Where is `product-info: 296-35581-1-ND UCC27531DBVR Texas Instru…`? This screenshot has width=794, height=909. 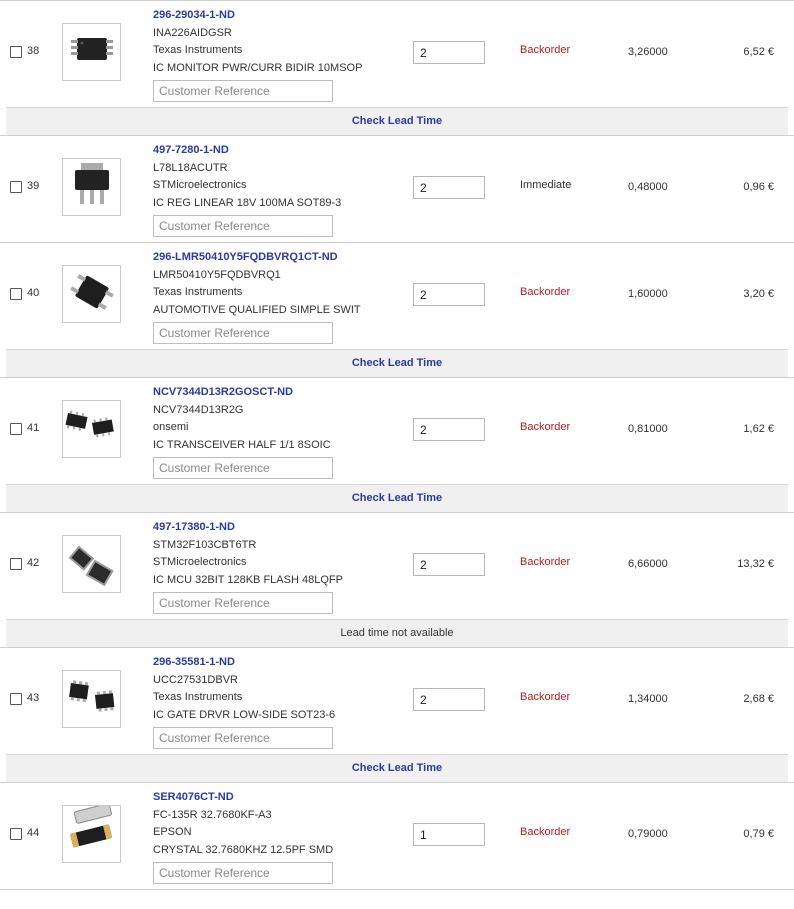 product-info: 296-35581-1-ND UCC27531DBVR Texas Instru… is located at coordinates (244, 701).